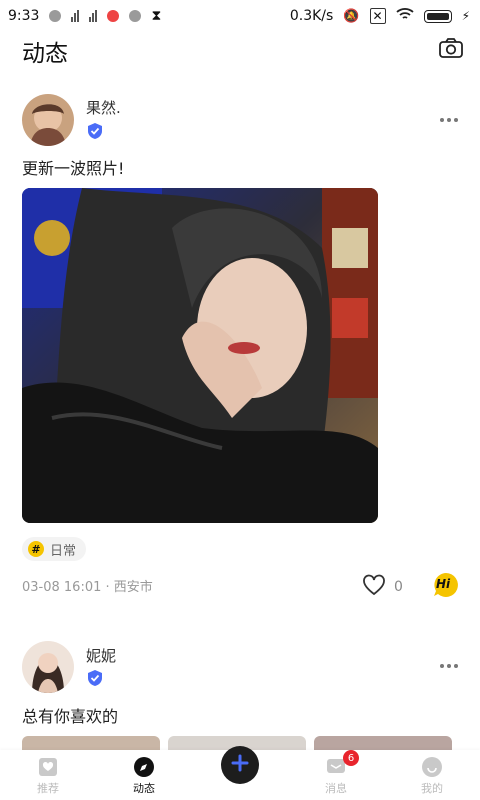  What do you see at coordinates (87, 587) in the screenshot?
I see `post-meta: 03-08 16:01 · 西安市` at bounding box center [87, 587].